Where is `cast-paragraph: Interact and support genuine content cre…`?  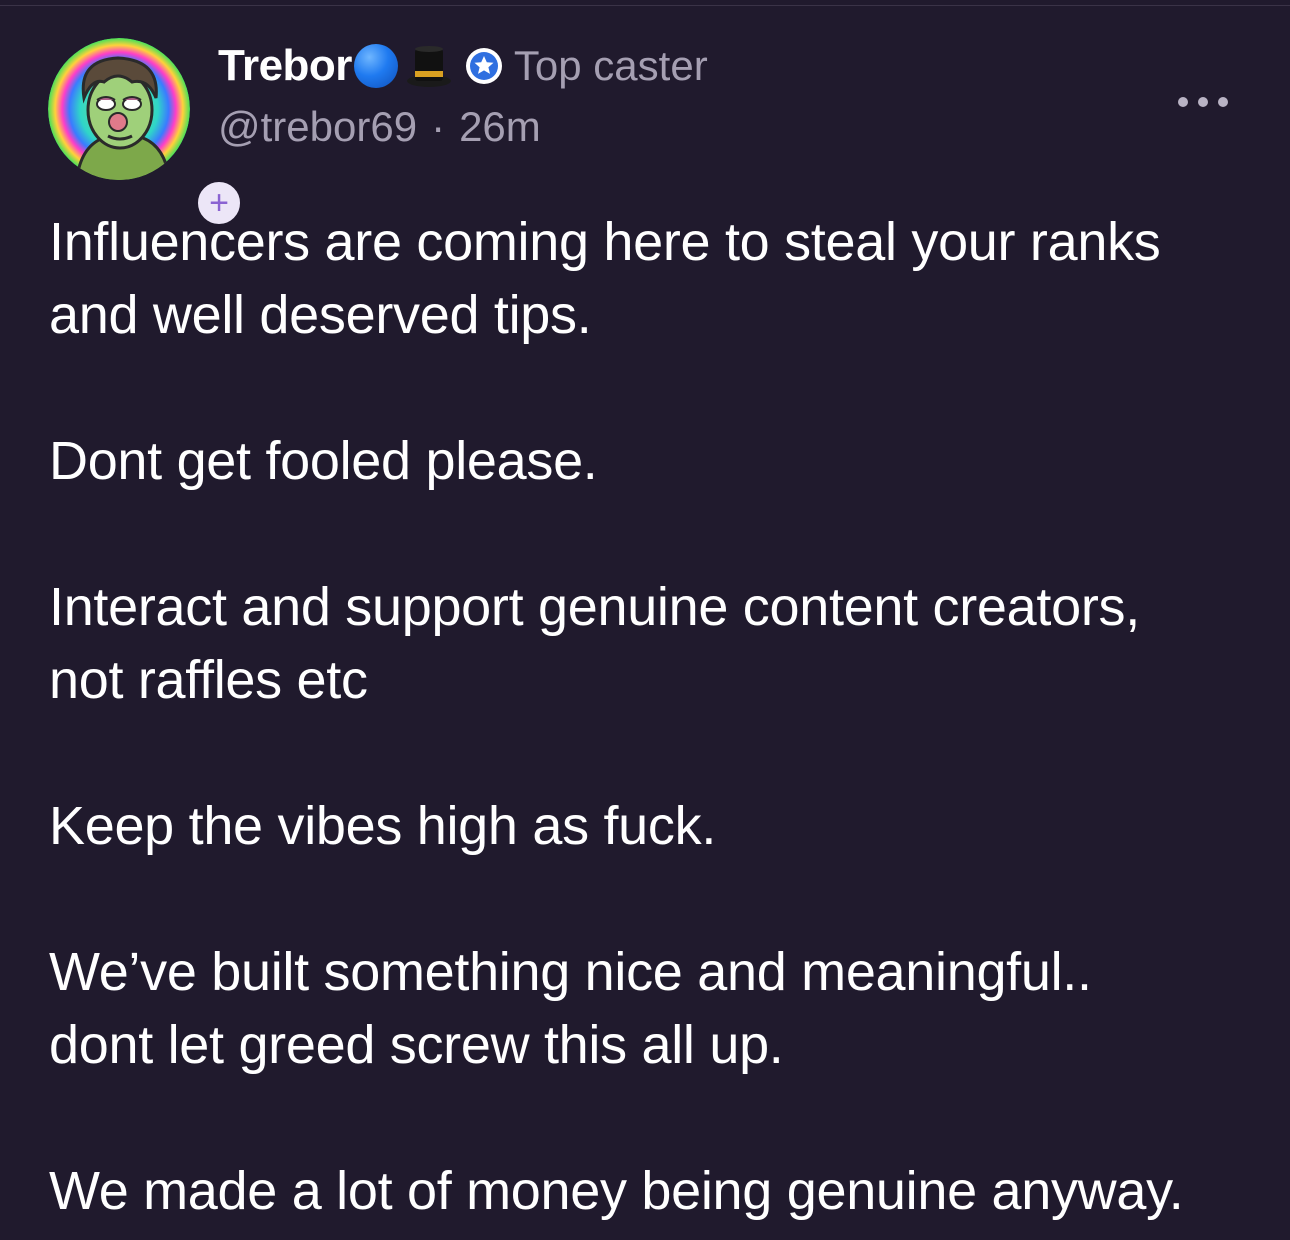
cast-paragraph: Interact and support genuine content cre… is located at coordinates (649, 644).